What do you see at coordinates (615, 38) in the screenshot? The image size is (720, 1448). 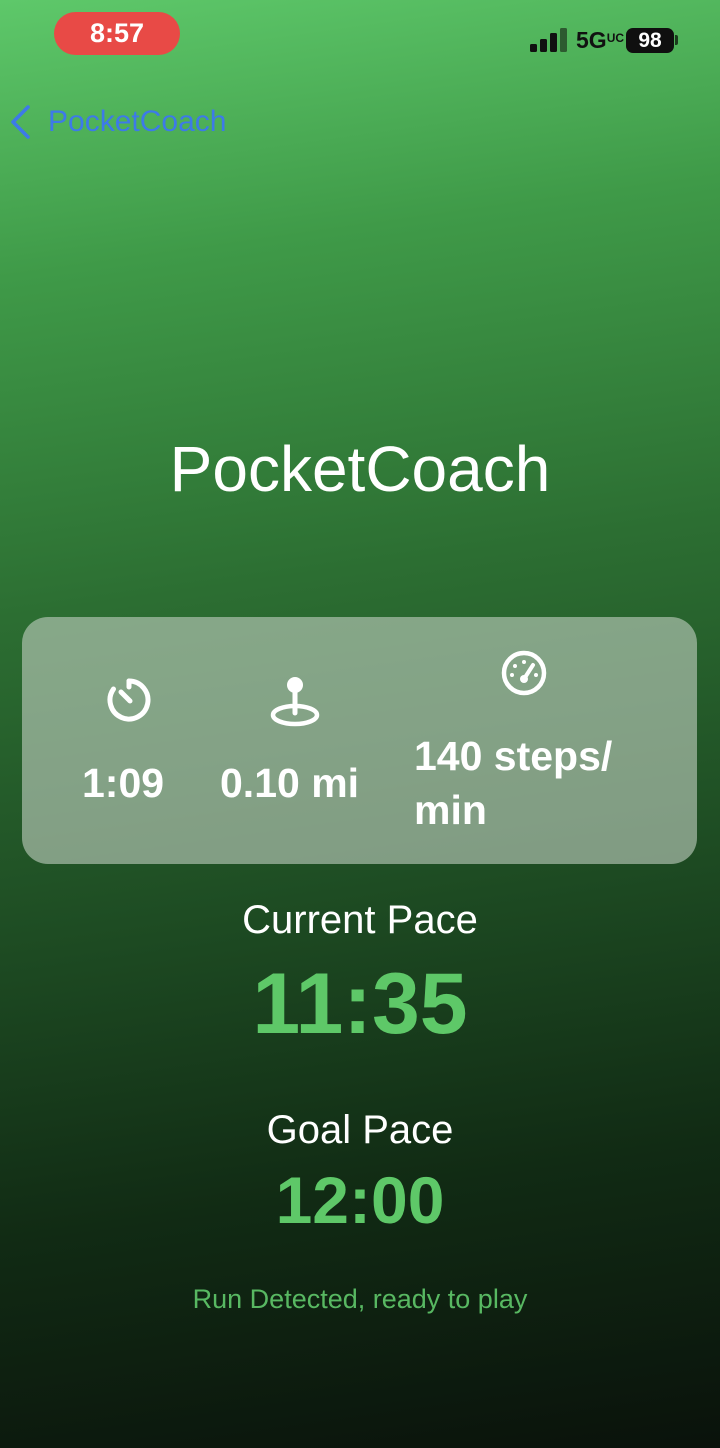 I see `network-superscript: UC` at bounding box center [615, 38].